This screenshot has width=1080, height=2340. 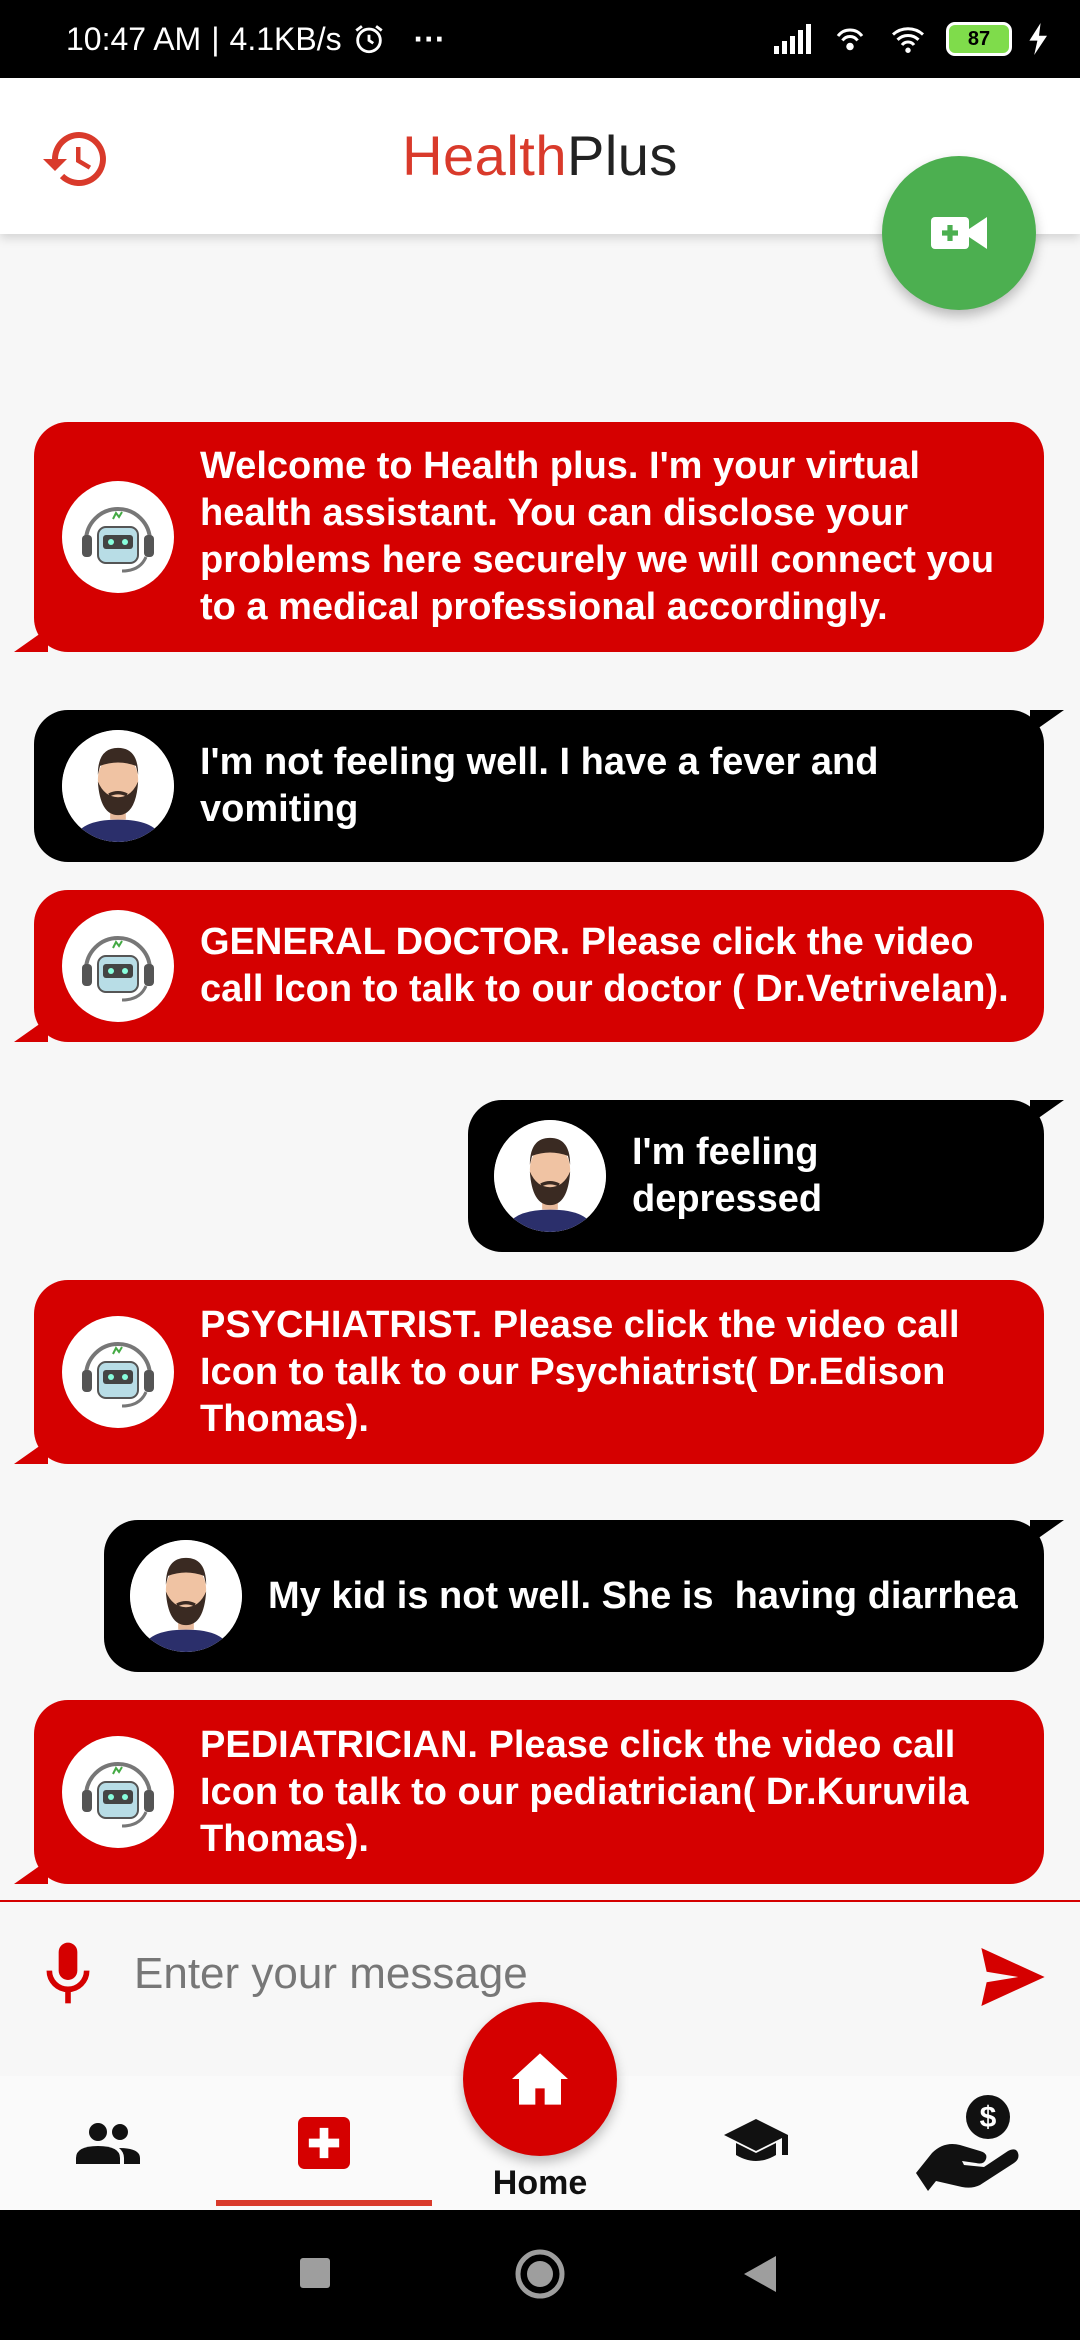 I want to click on home-system-icon, so click(x=540, y=2274).